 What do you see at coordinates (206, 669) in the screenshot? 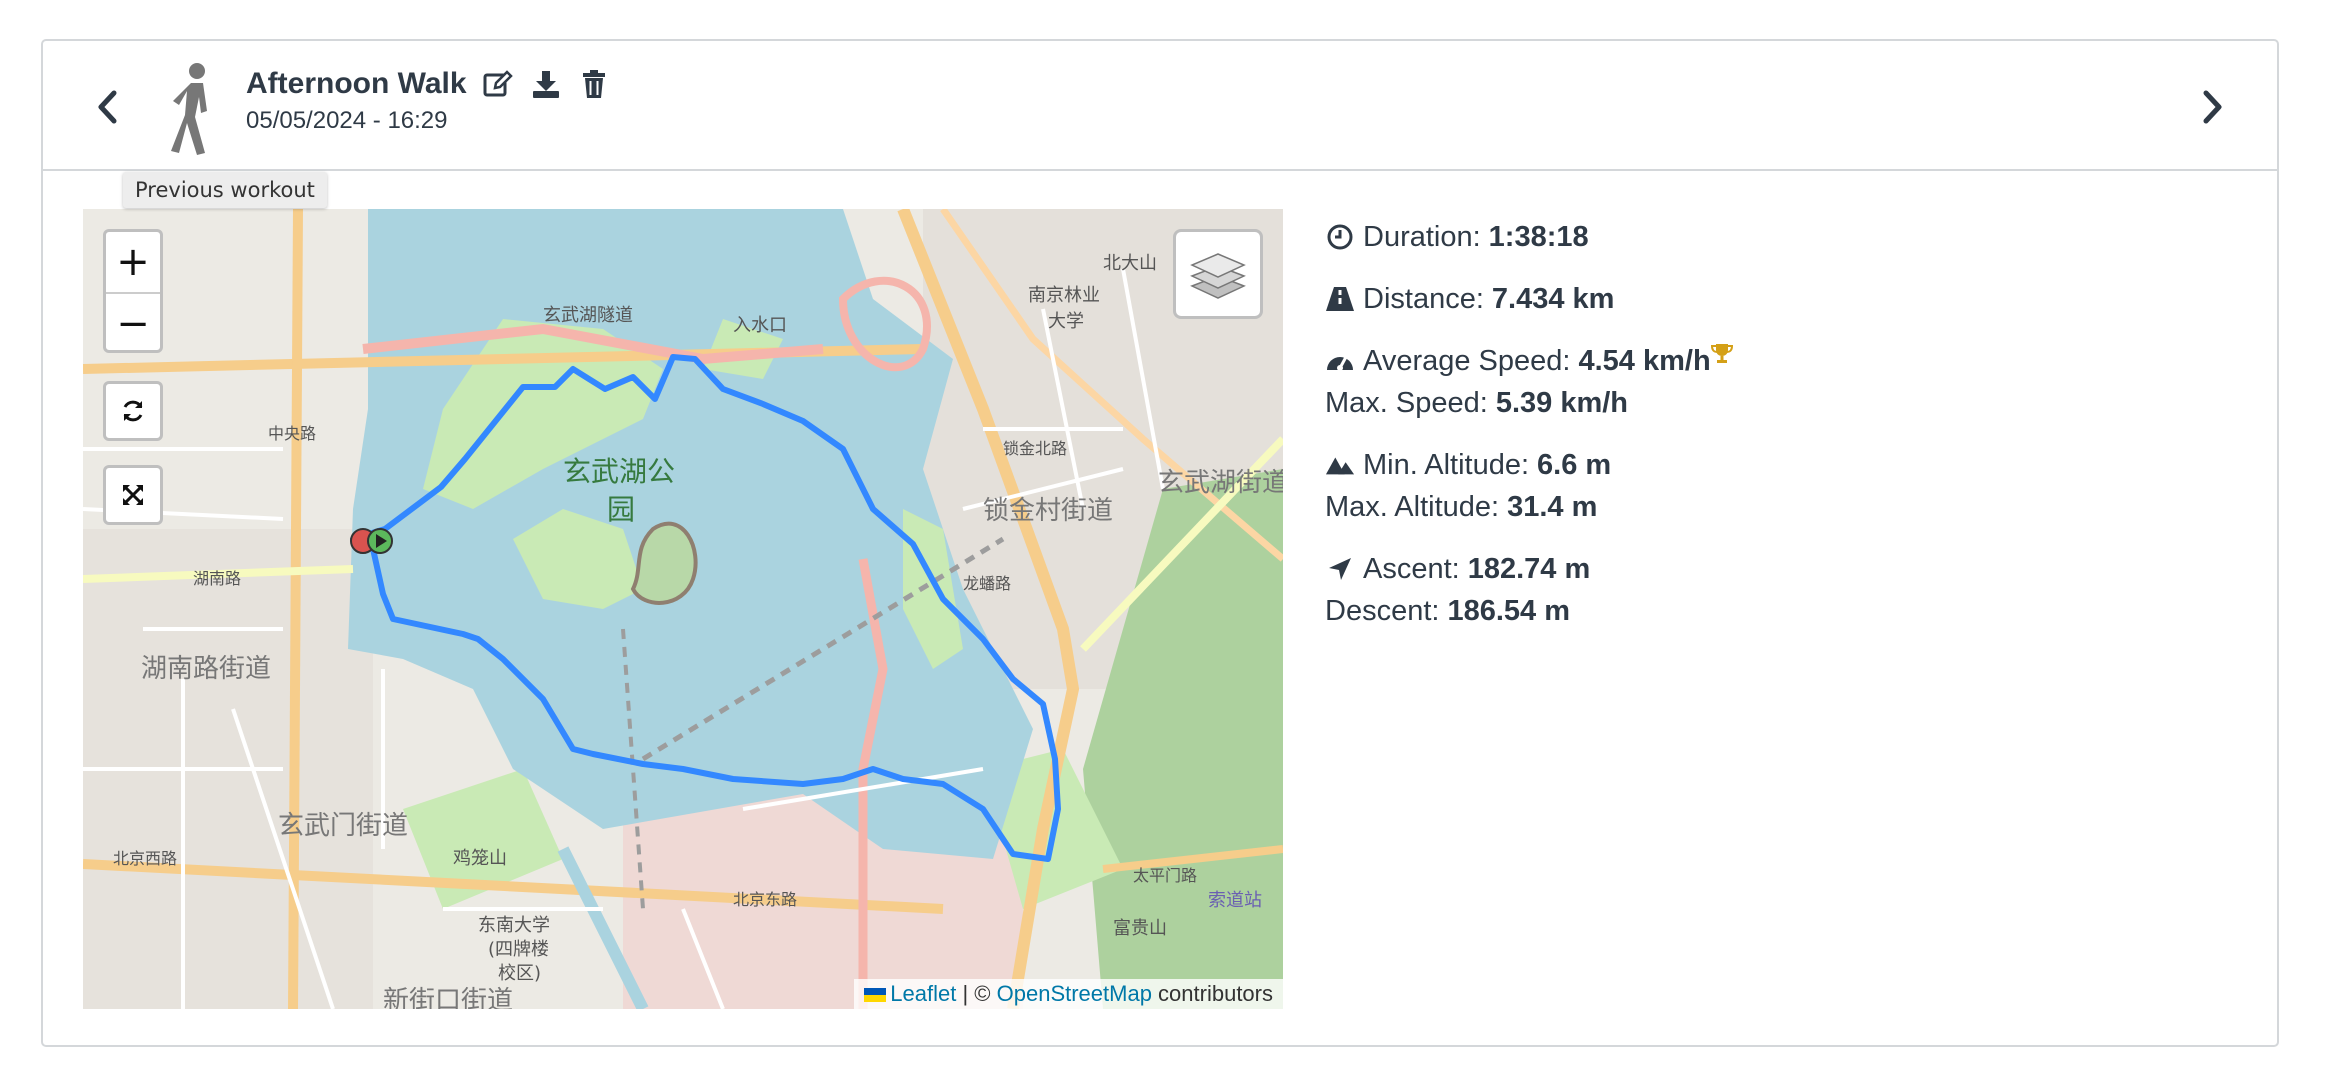
I see `map-label-district2: 湖南路街道` at bounding box center [206, 669].